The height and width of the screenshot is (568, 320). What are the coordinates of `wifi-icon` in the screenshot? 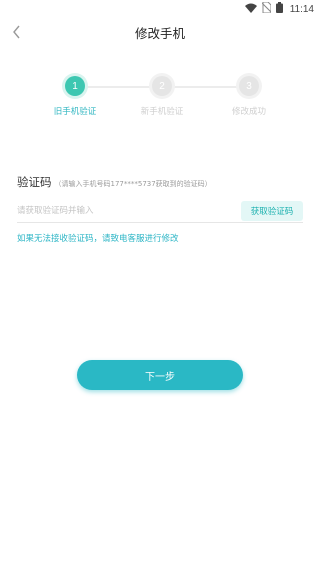 It's located at (250, 9).